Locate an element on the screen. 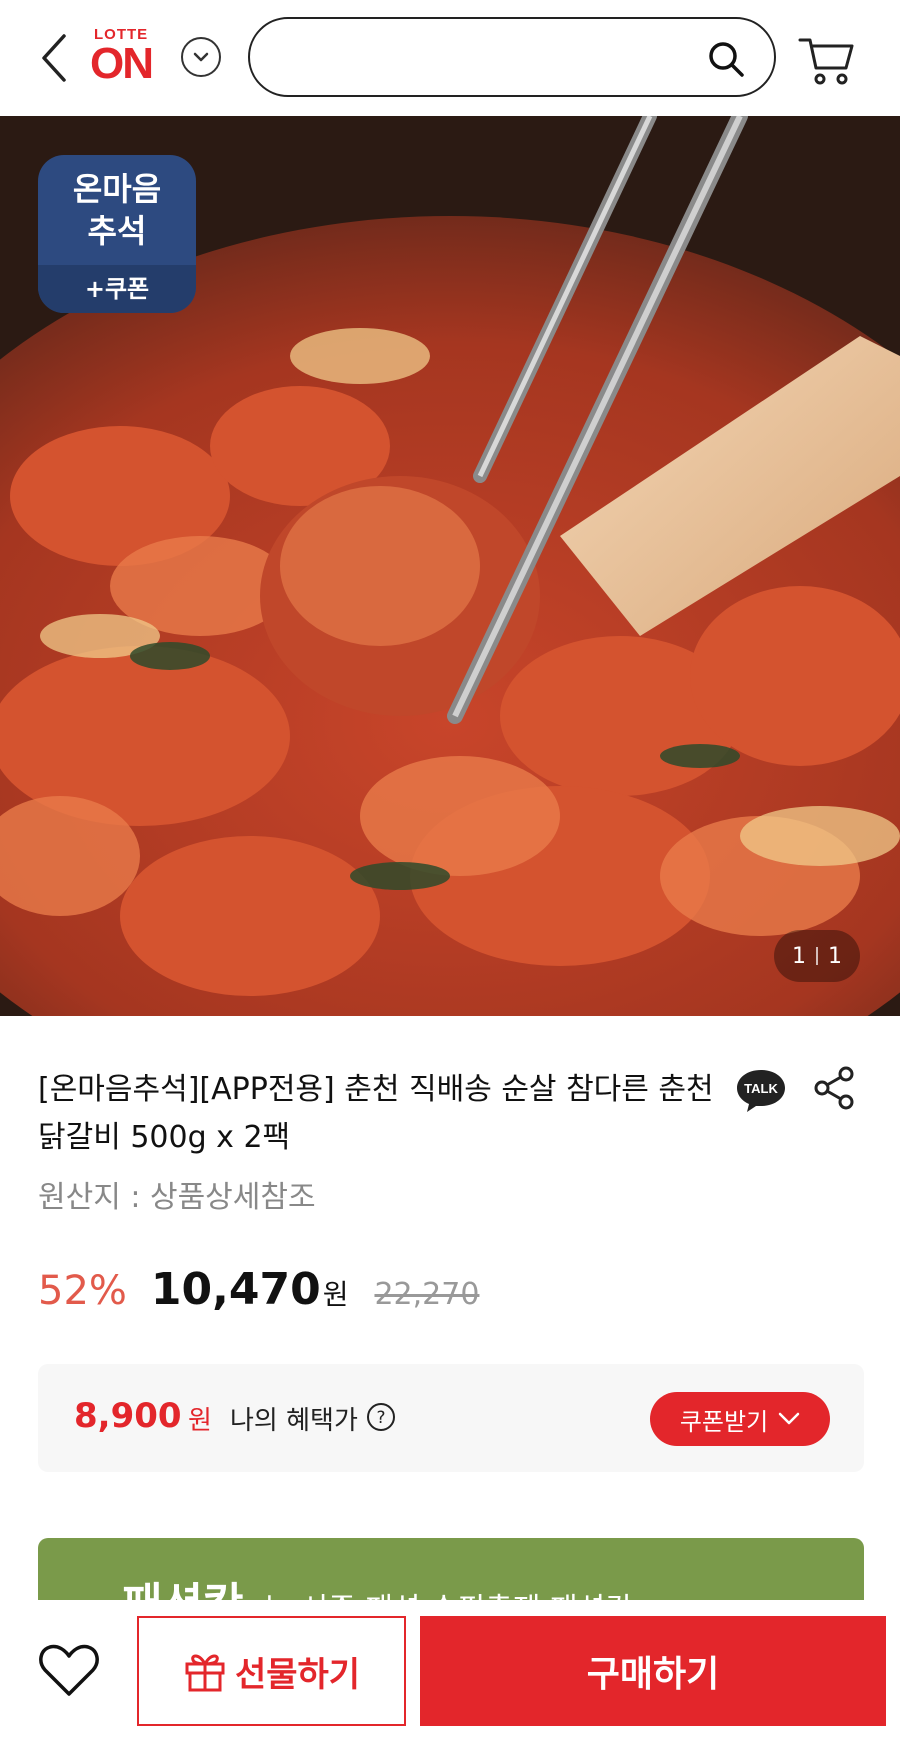 This screenshot has height=1748, width=900. svg-text: TALK is located at coordinates (761, 1088).